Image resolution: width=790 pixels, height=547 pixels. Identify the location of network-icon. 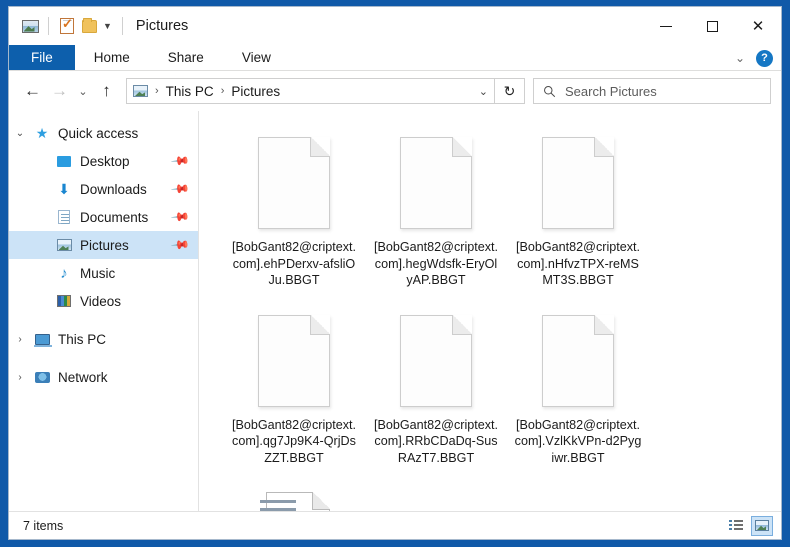
(42, 377).